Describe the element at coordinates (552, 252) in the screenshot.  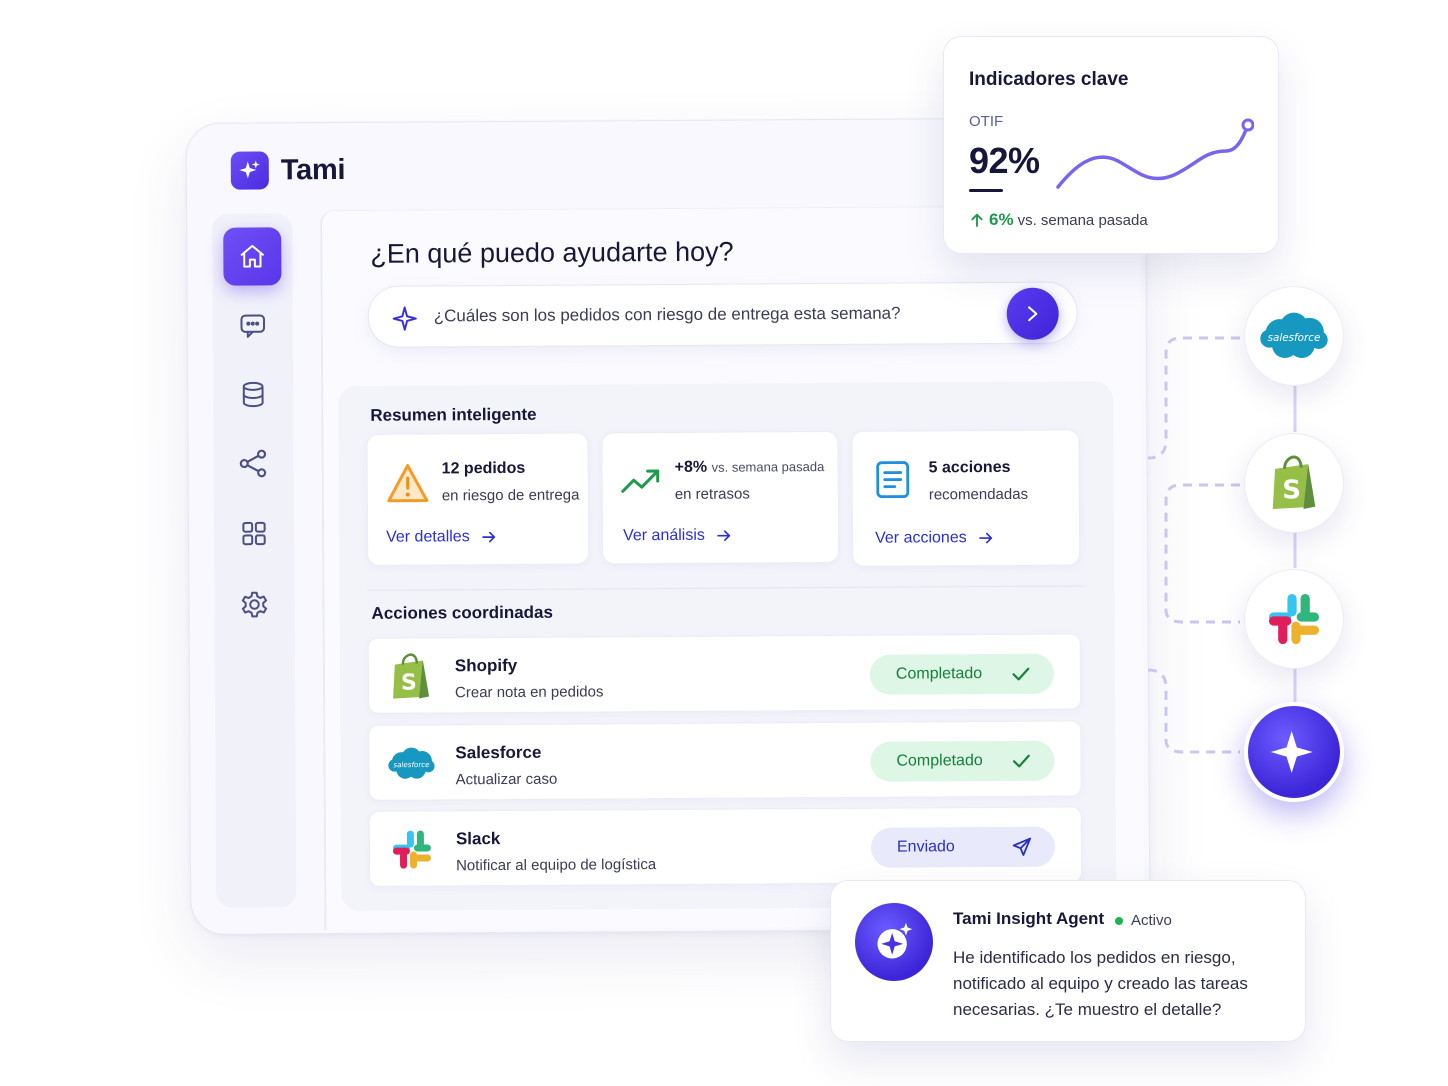
I see `page-title: ¿En qué puedo ayudarte hoy?` at that location.